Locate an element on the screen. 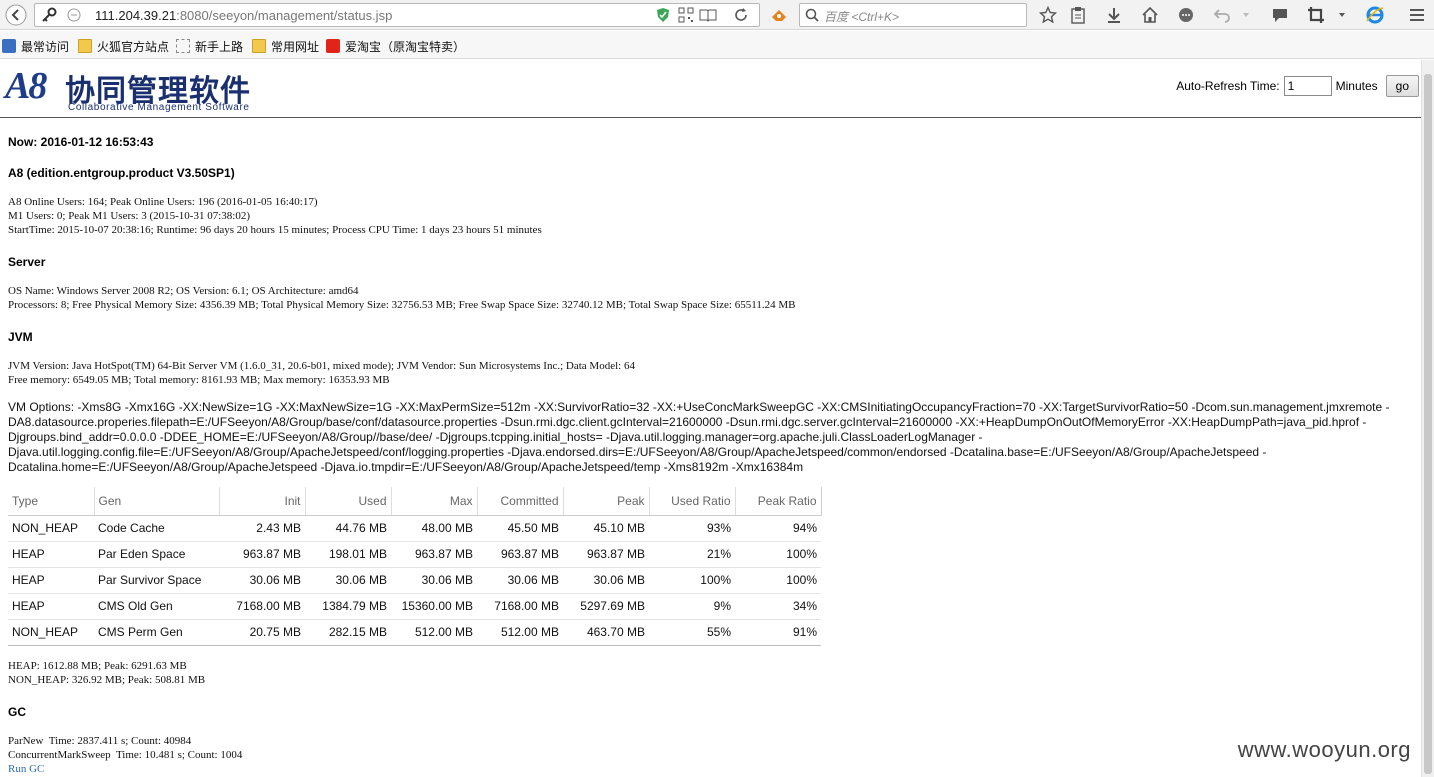  parnew-line: ParNew Time: 2837.411 s; Count: 40984 is located at coordinates (100, 741).